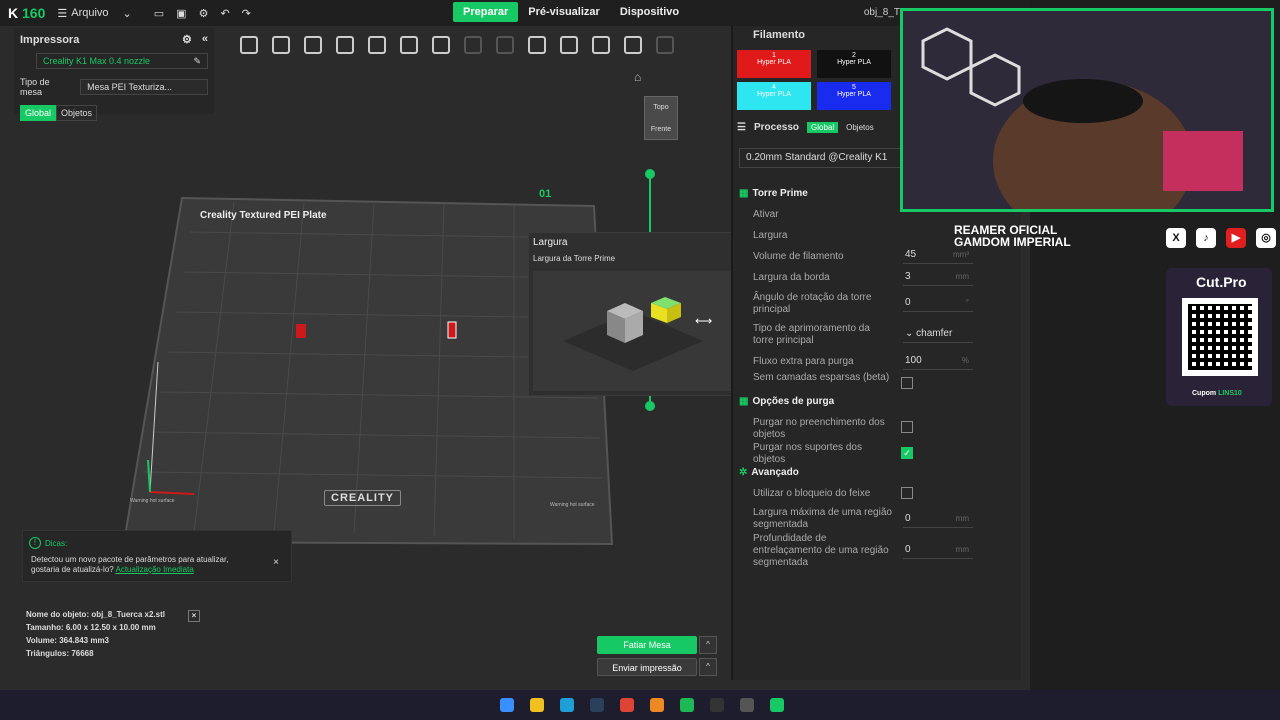  I want to click on cutpro-ad: Cut.Pro Cupom LINS10, so click(1219, 337).